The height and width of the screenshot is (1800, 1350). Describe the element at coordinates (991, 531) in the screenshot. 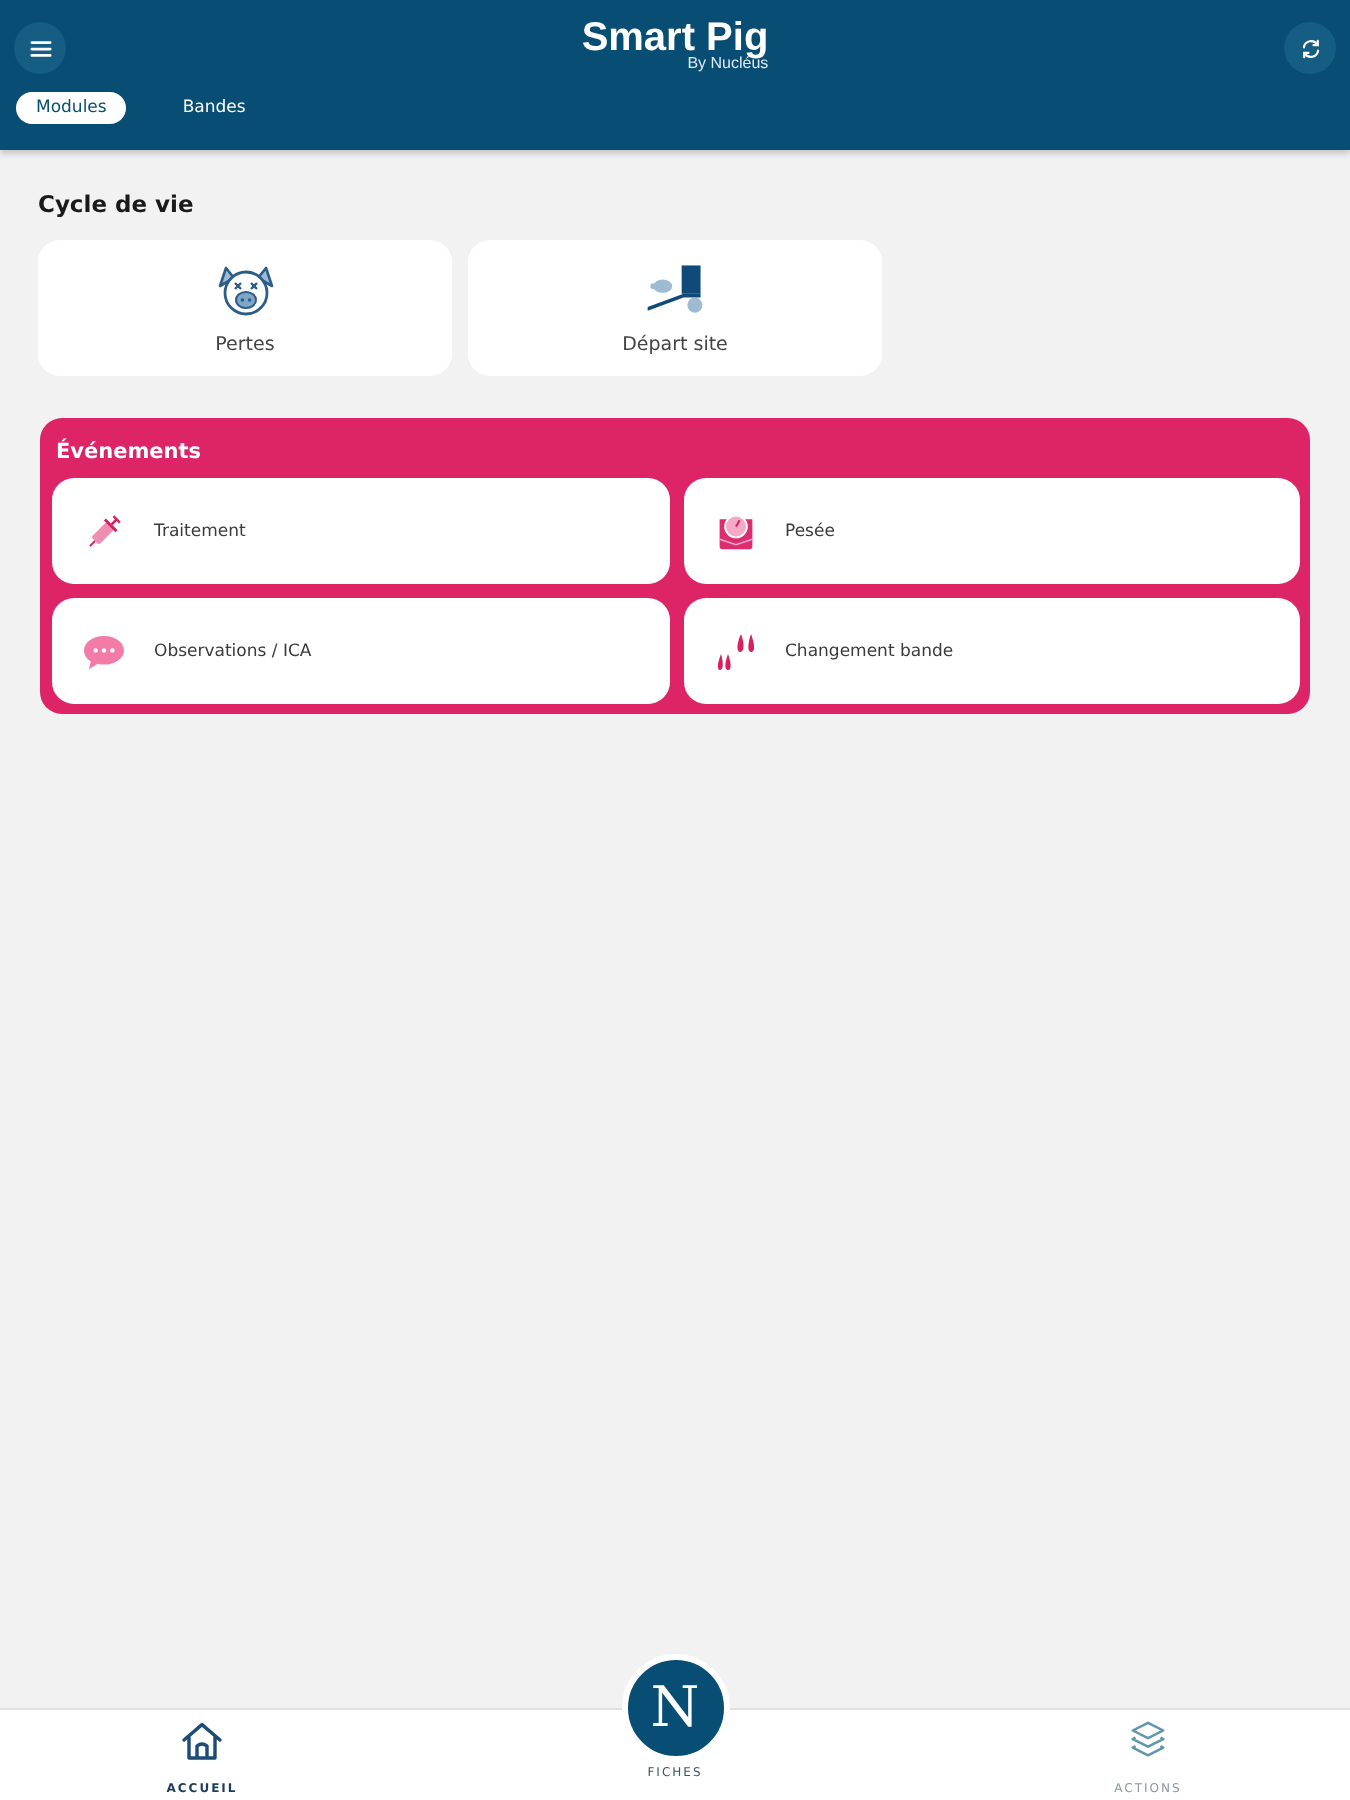

I see `event-card: Pesée` at that location.